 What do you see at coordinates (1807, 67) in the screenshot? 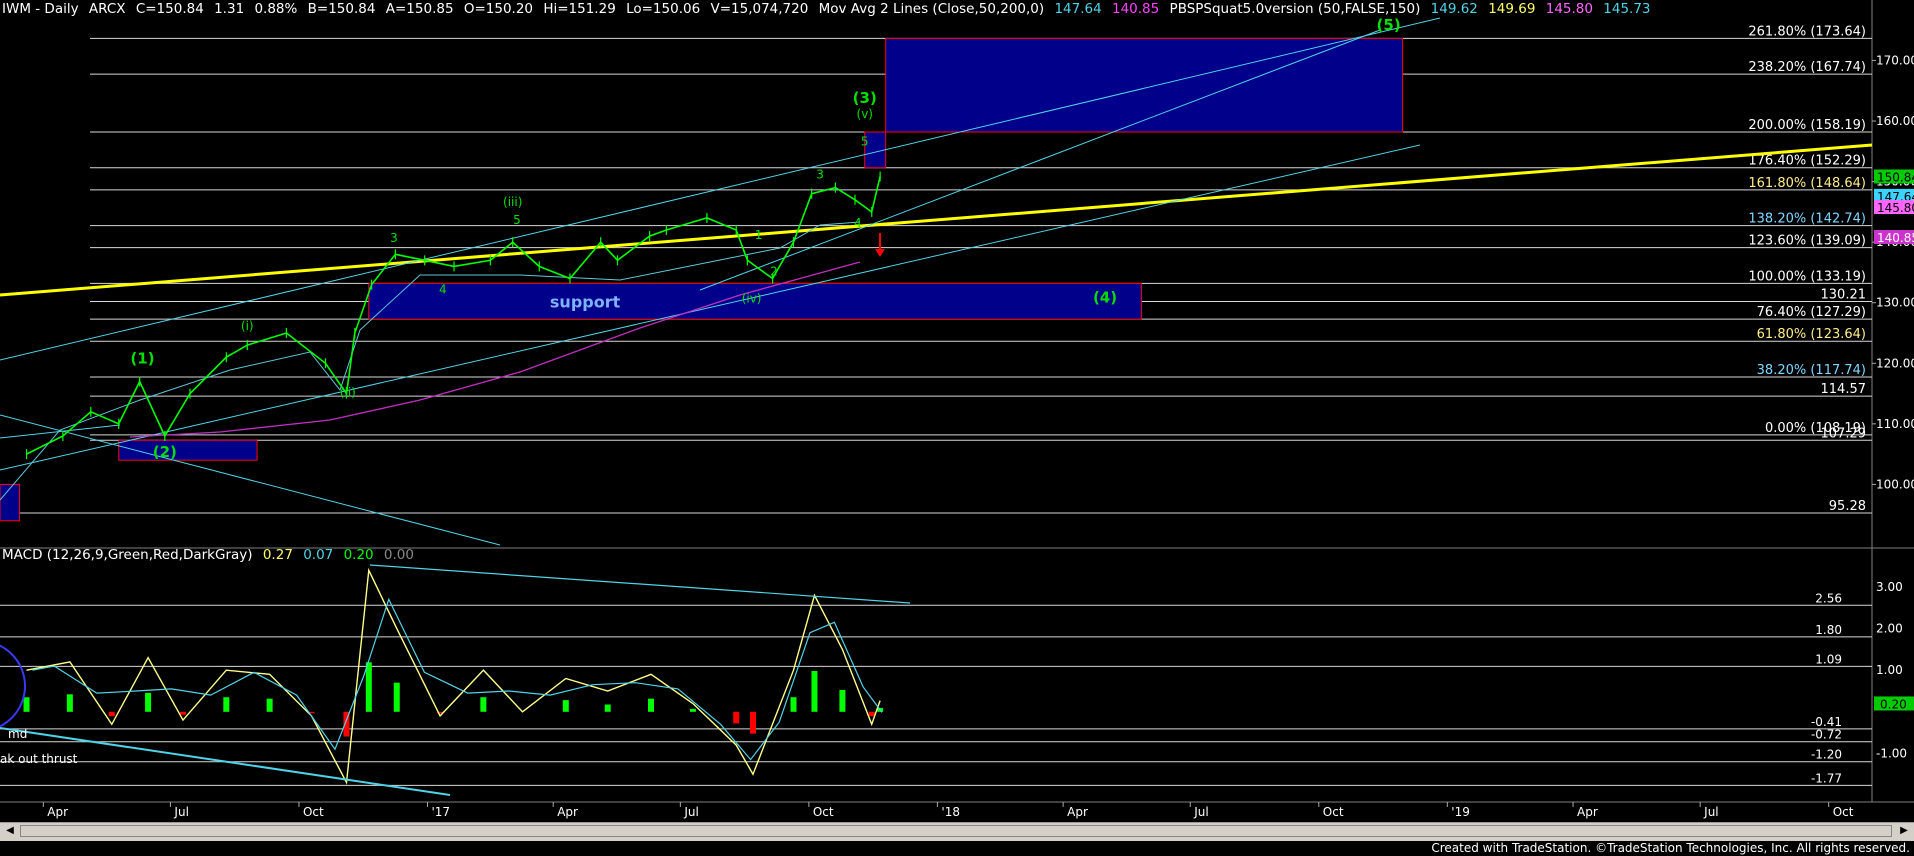
I see `fib-level-label: 238.20% (167.74)` at bounding box center [1807, 67].